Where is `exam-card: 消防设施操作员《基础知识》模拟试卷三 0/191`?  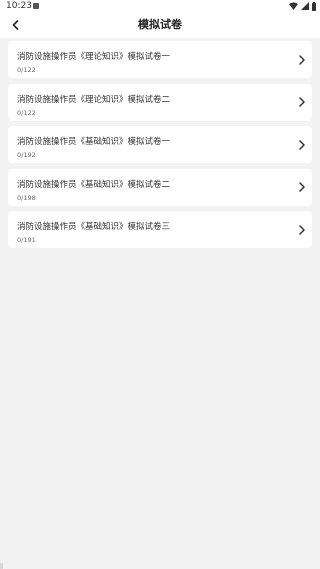
exam-card: 消防设施操作员《基础知识》模拟试卷三 0/191 is located at coordinates (160, 229).